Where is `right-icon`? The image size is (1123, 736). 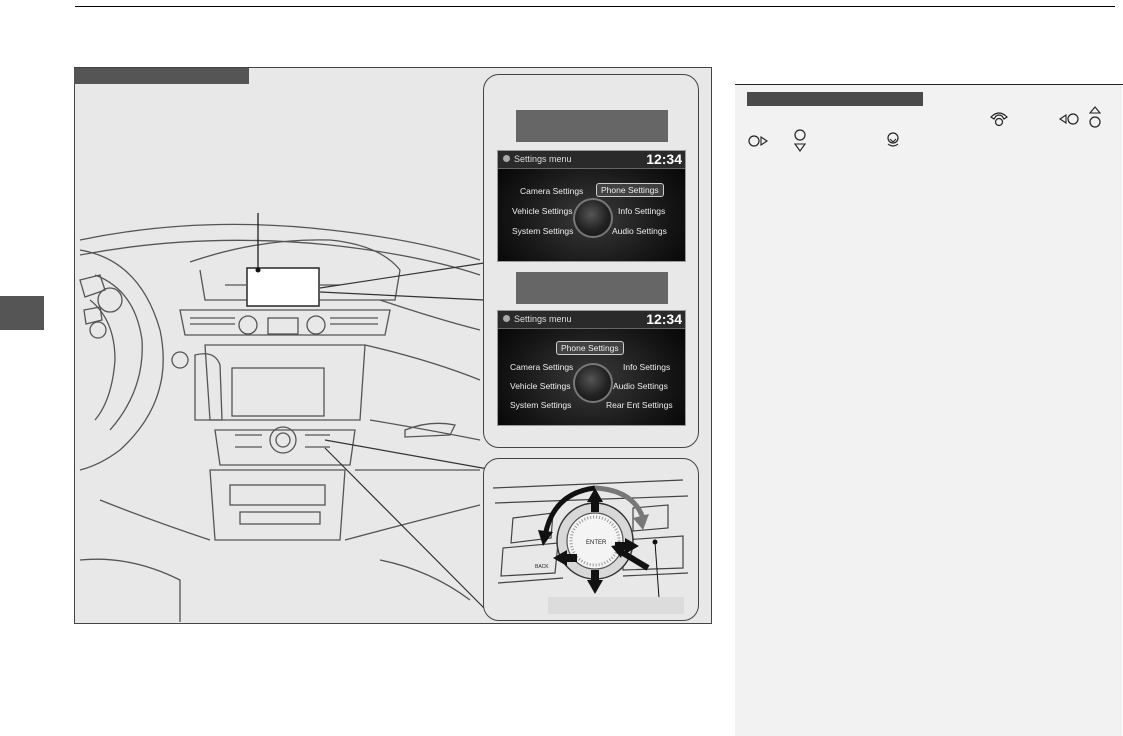 right-icon is located at coordinates (758, 141).